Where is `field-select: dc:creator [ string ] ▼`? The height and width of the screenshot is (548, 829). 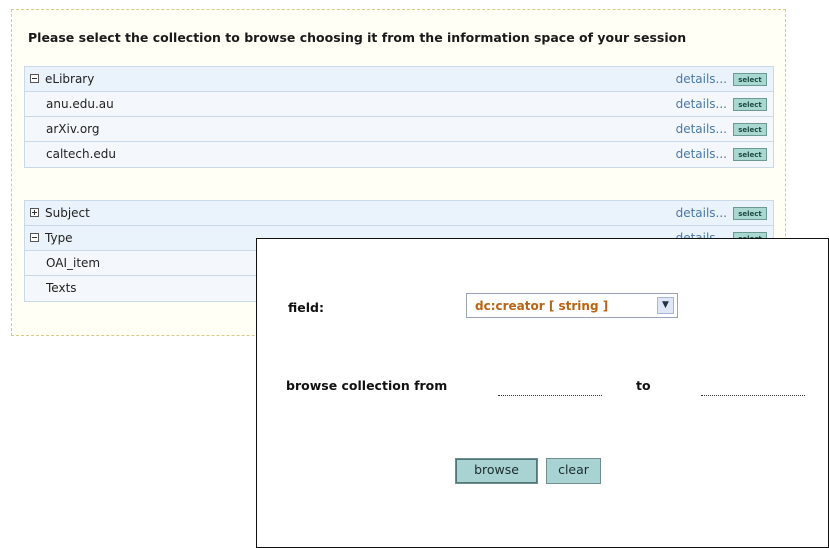
field-select: dc:creator [ string ] ▼ is located at coordinates (572, 305).